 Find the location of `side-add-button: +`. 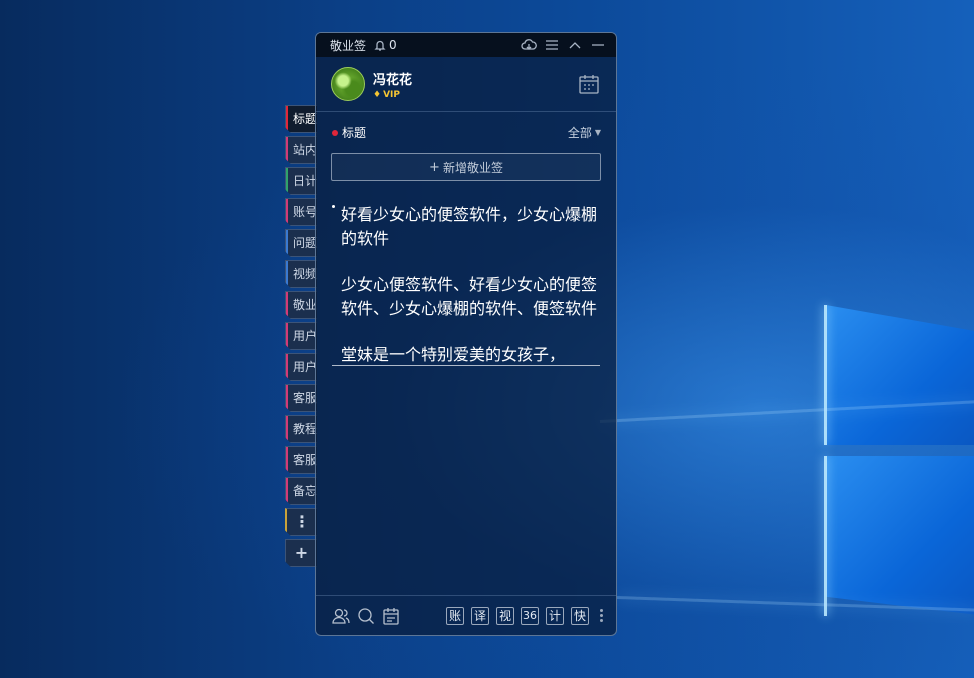

side-add-button: + is located at coordinates (301, 553).